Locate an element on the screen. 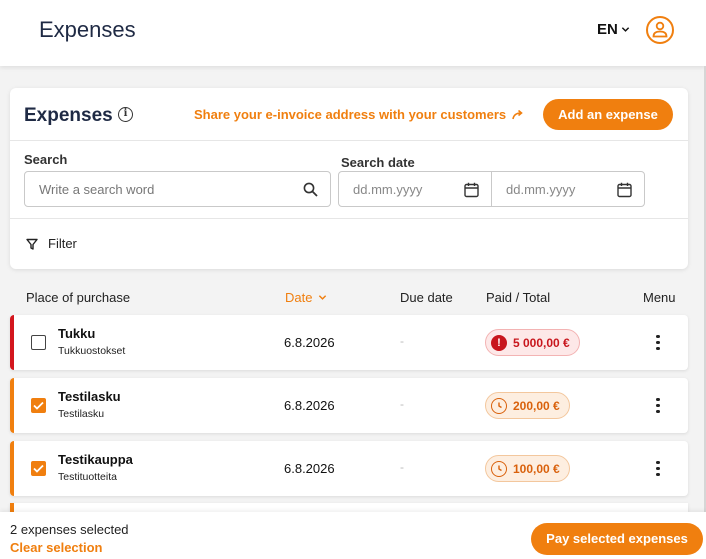  panel-title: Expenses is located at coordinates (68, 115).